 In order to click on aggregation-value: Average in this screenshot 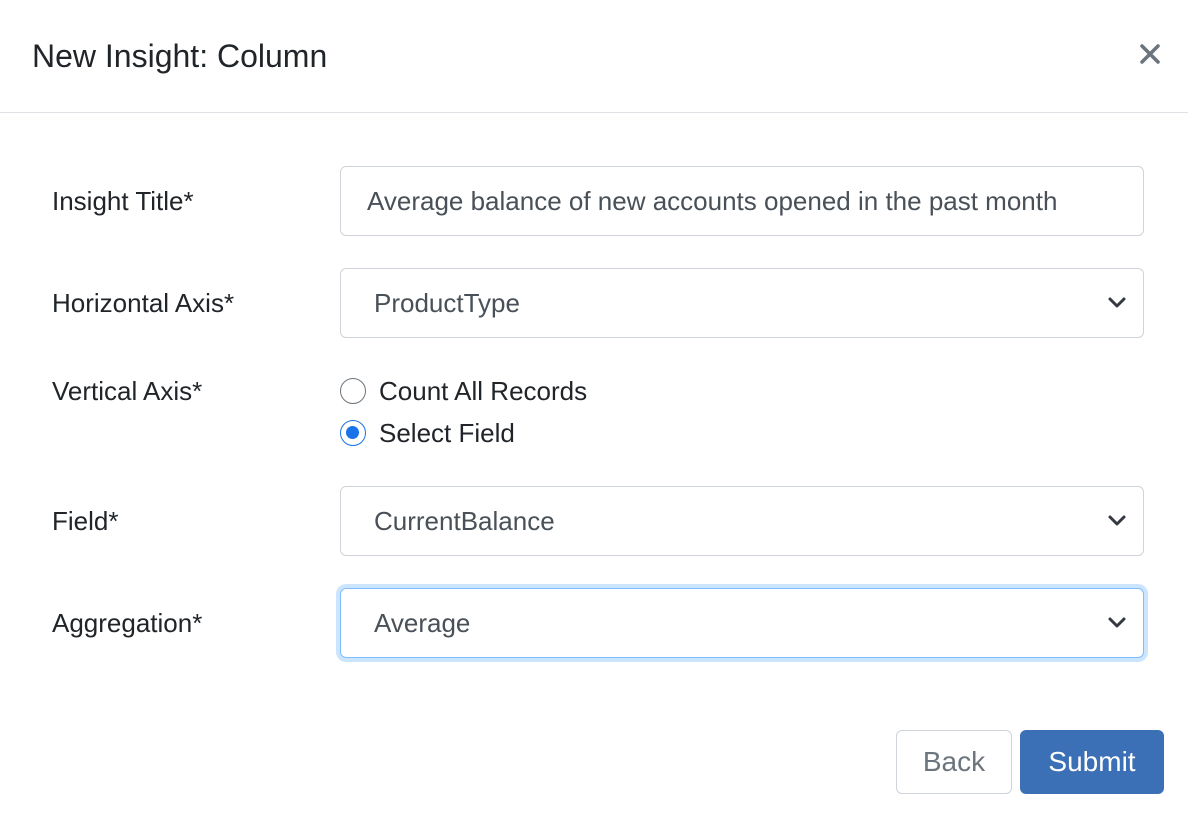, I will do `click(422, 622)`.